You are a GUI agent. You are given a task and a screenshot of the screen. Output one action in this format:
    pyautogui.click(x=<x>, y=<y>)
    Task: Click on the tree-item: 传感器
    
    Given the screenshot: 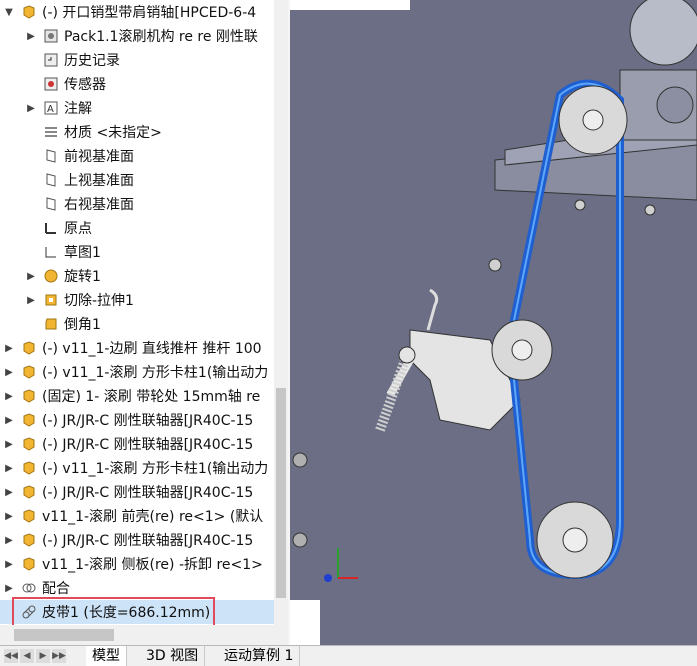 What is the action you would take?
    pyautogui.click(x=137, y=84)
    